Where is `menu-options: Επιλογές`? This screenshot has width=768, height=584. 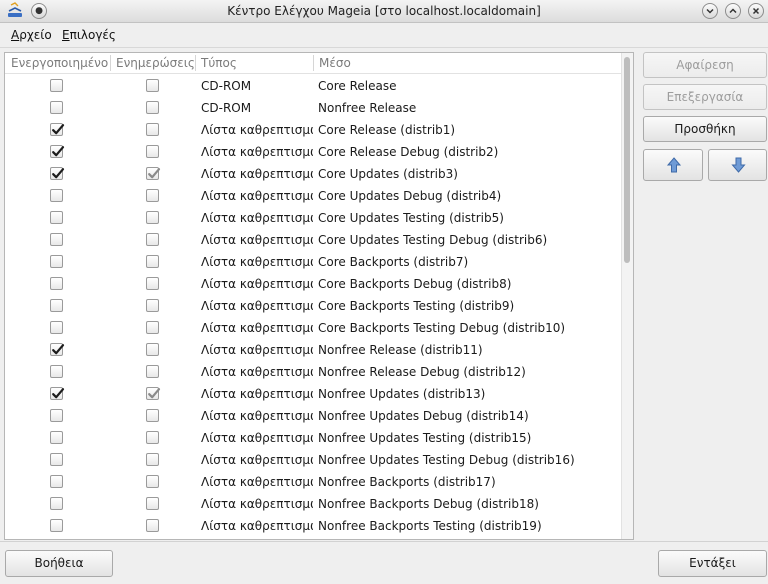
menu-options: Επιλογές is located at coordinates (89, 35).